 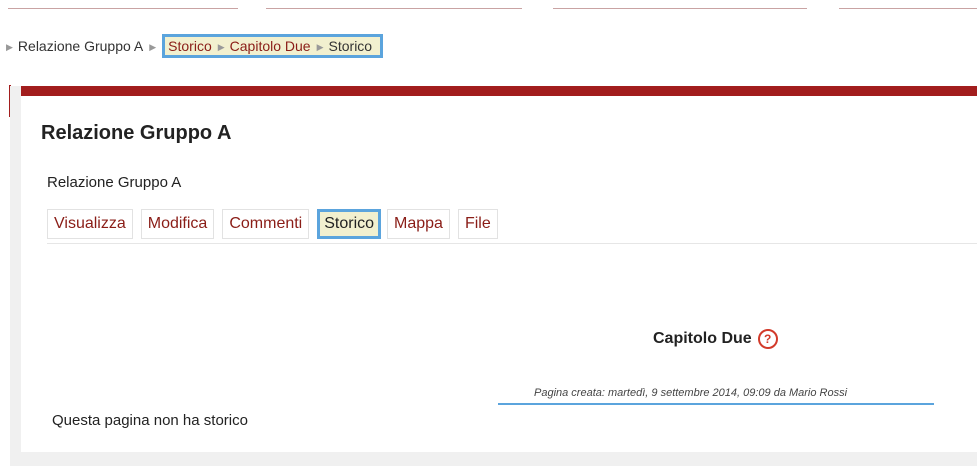 What do you see at coordinates (418, 224) in the screenshot?
I see `tab-map: Mappa` at bounding box center [418, 224].